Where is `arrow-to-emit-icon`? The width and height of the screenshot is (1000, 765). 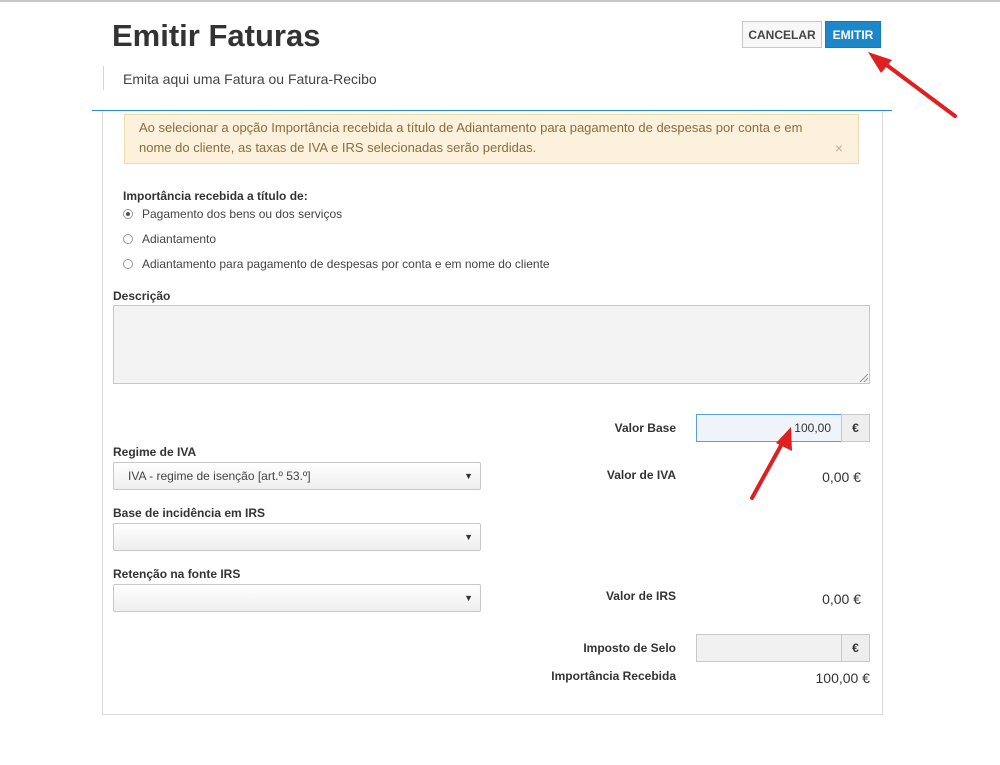 arrow-to-emit-icon is located at coordinates (912, 85).